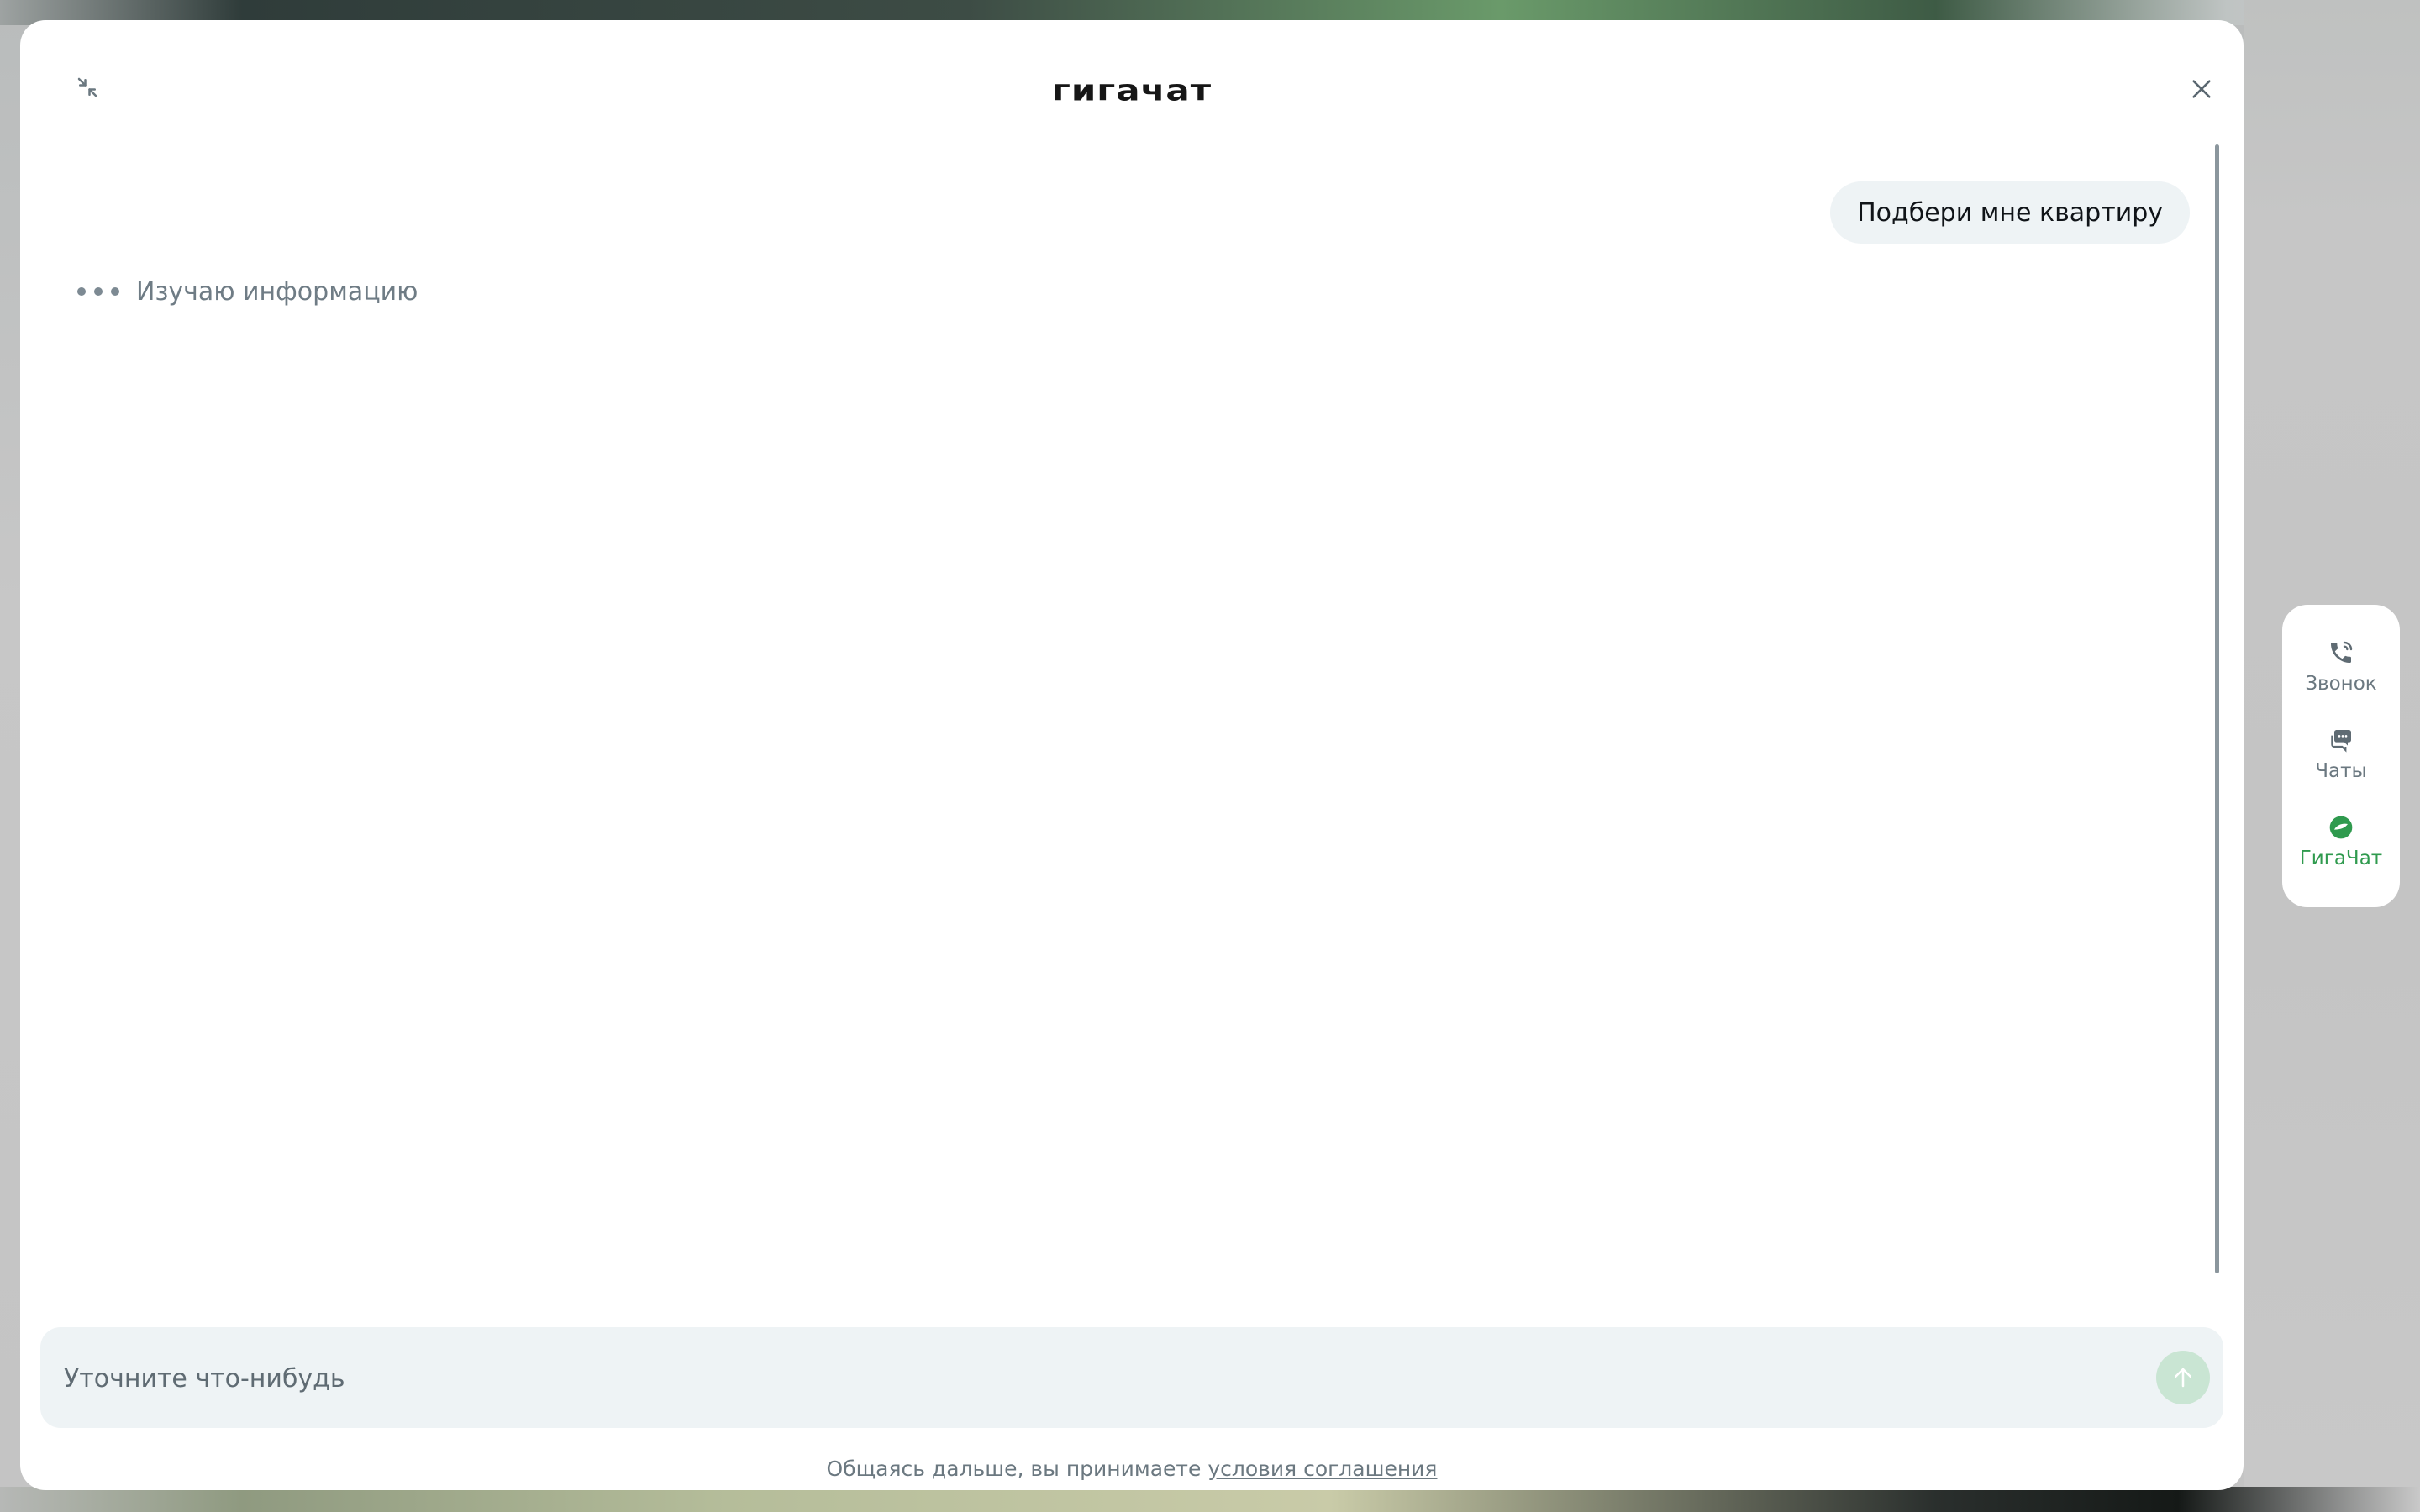 Image resolution: width=2420 pixels, height=1512 pixels. I want to click on arrow-up-icon, so click(2183, 1378).